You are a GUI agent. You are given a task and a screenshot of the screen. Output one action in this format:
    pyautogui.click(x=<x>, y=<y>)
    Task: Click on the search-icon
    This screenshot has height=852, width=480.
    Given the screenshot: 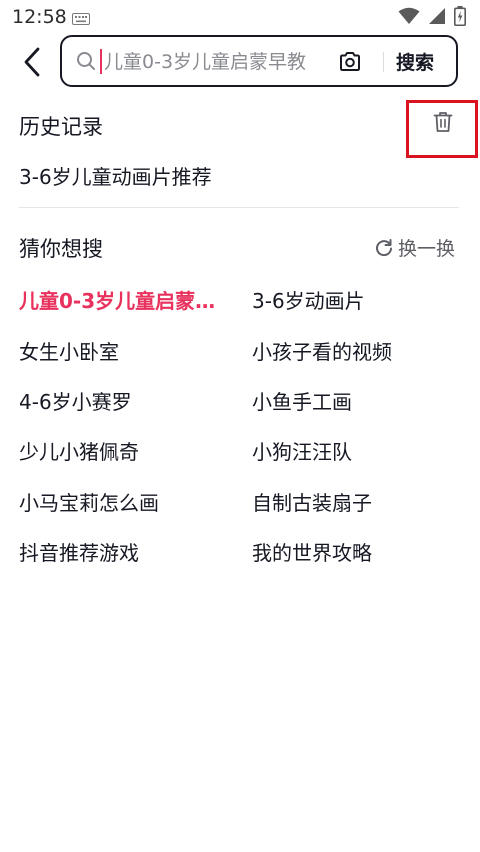 What is the action you would take?
    pyautogui.click(x=86, y=63)
    